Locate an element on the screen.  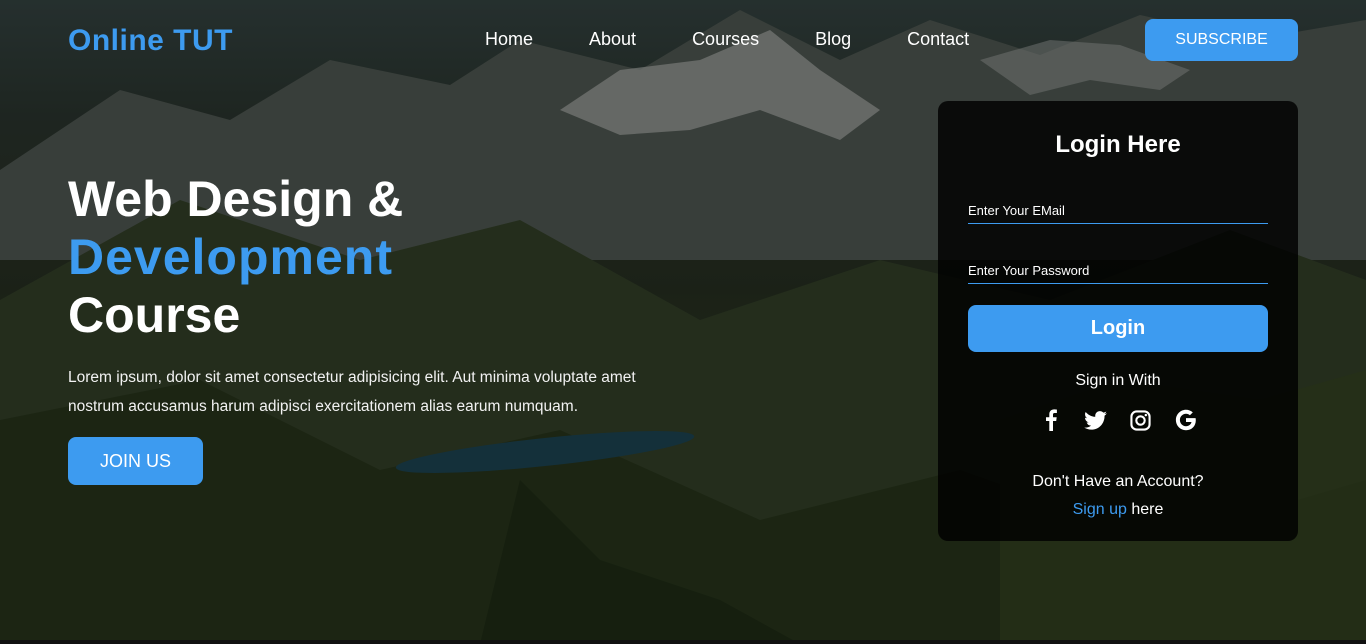
hero-title: Web Design & Development Course is located at coordinates (235, 257).